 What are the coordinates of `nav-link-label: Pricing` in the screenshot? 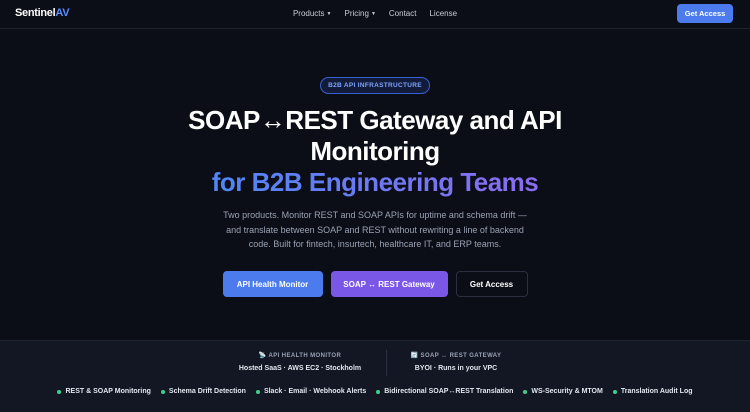 It's located at (356, 13).